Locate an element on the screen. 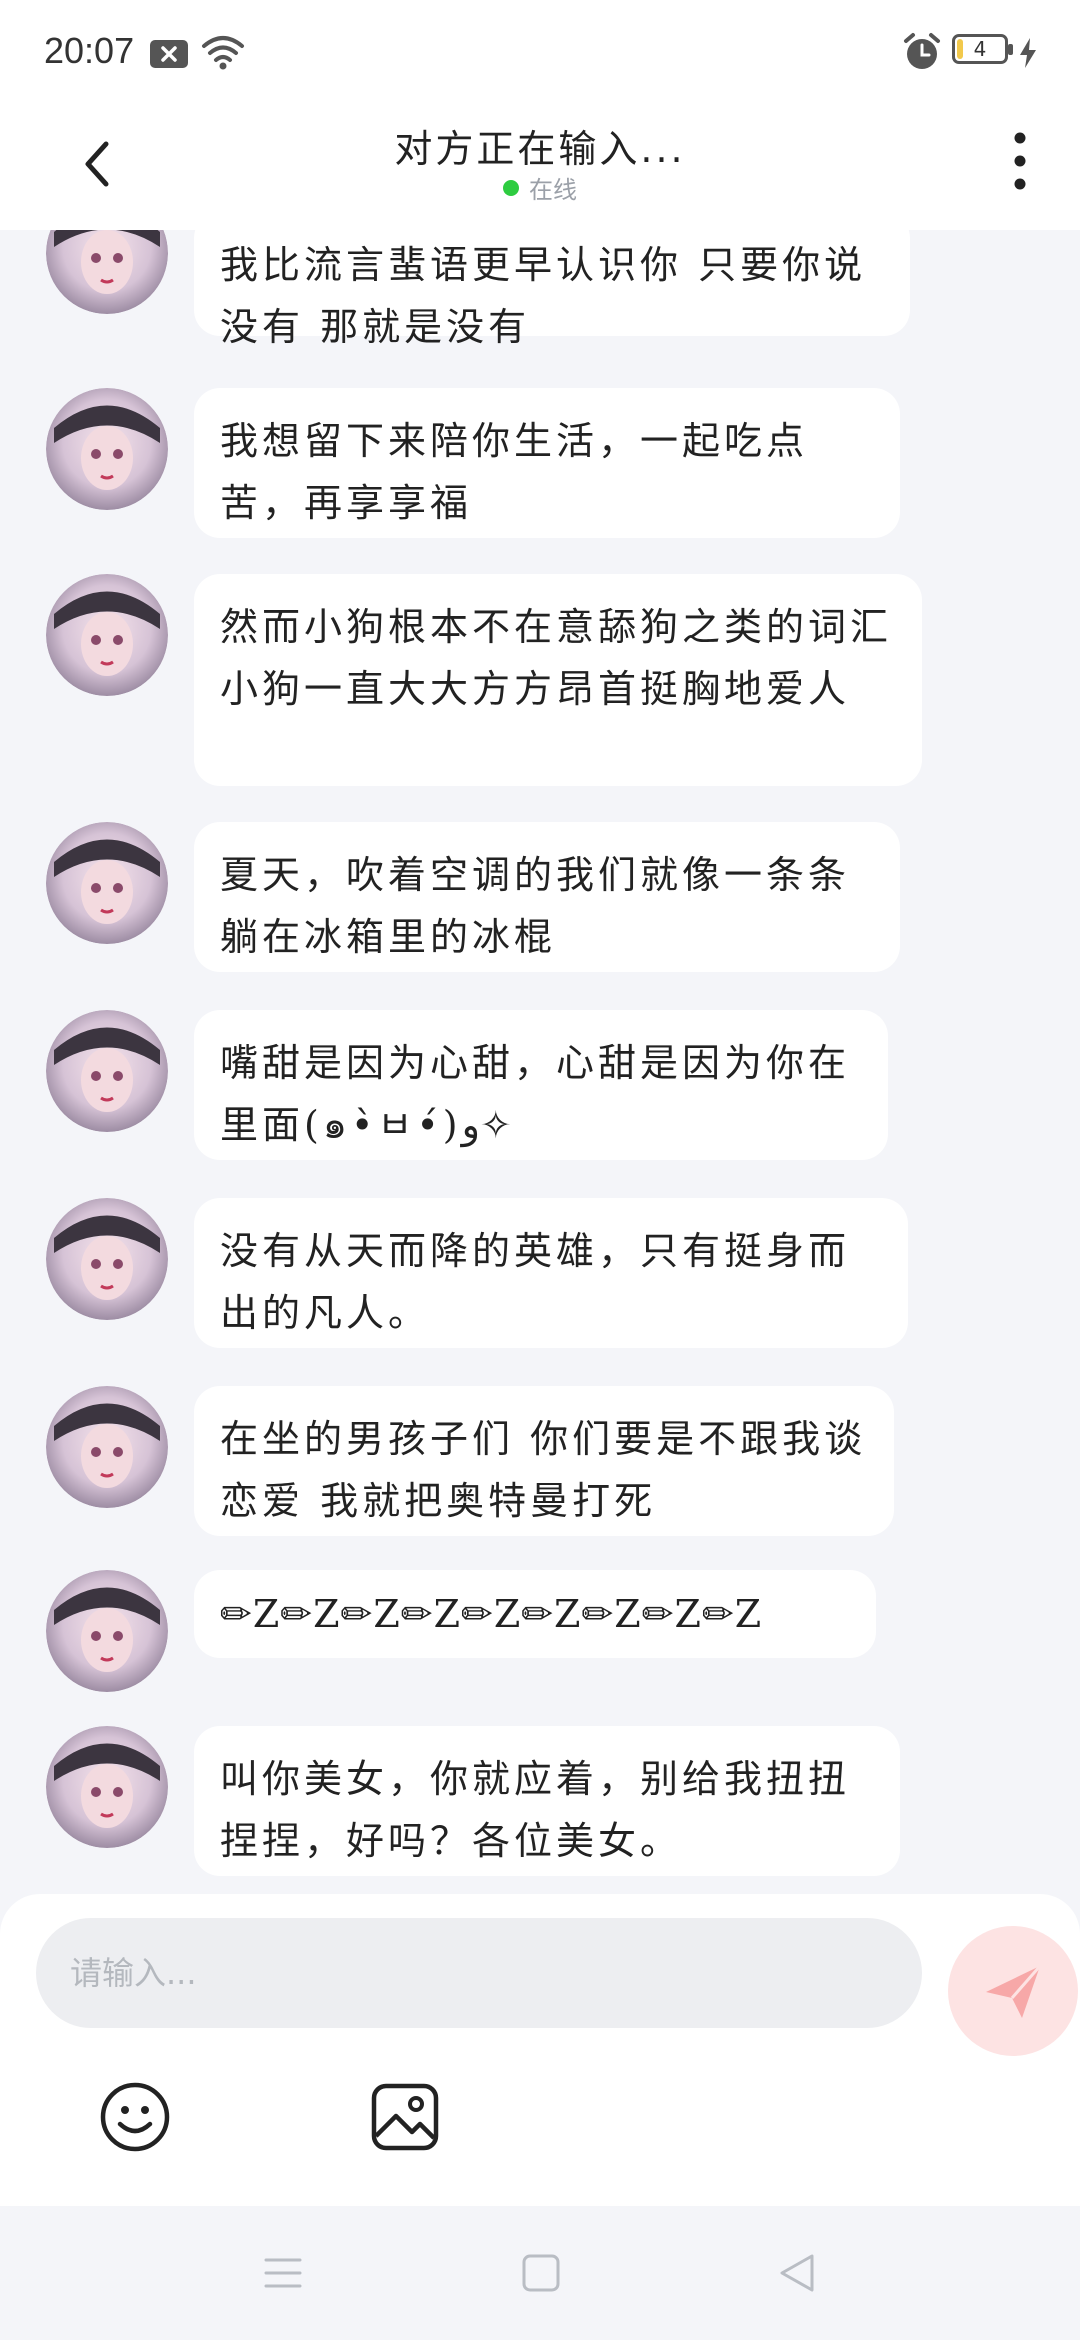 The width and height of the screenshot is (1080, 2340). send-button is located at coordinates (1013, 1991).